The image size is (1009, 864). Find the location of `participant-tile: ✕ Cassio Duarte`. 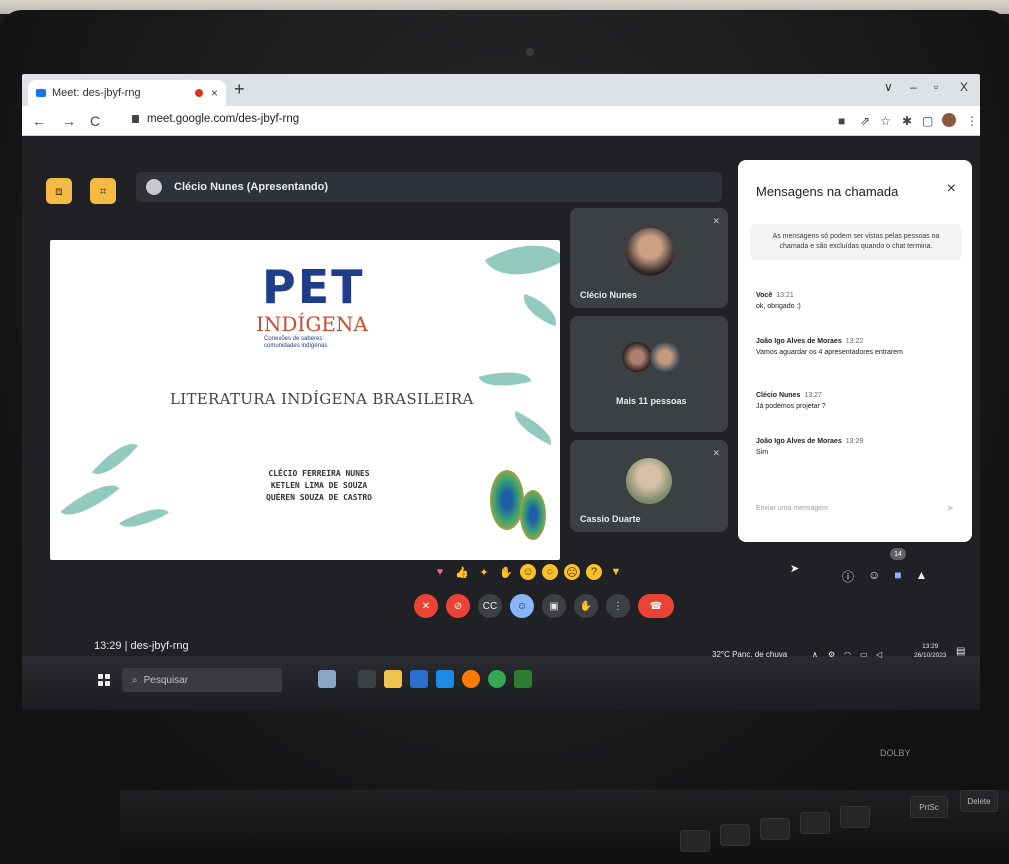

participant-tile: ✕ Cassio Duarte is located at coordinates (649, 486).